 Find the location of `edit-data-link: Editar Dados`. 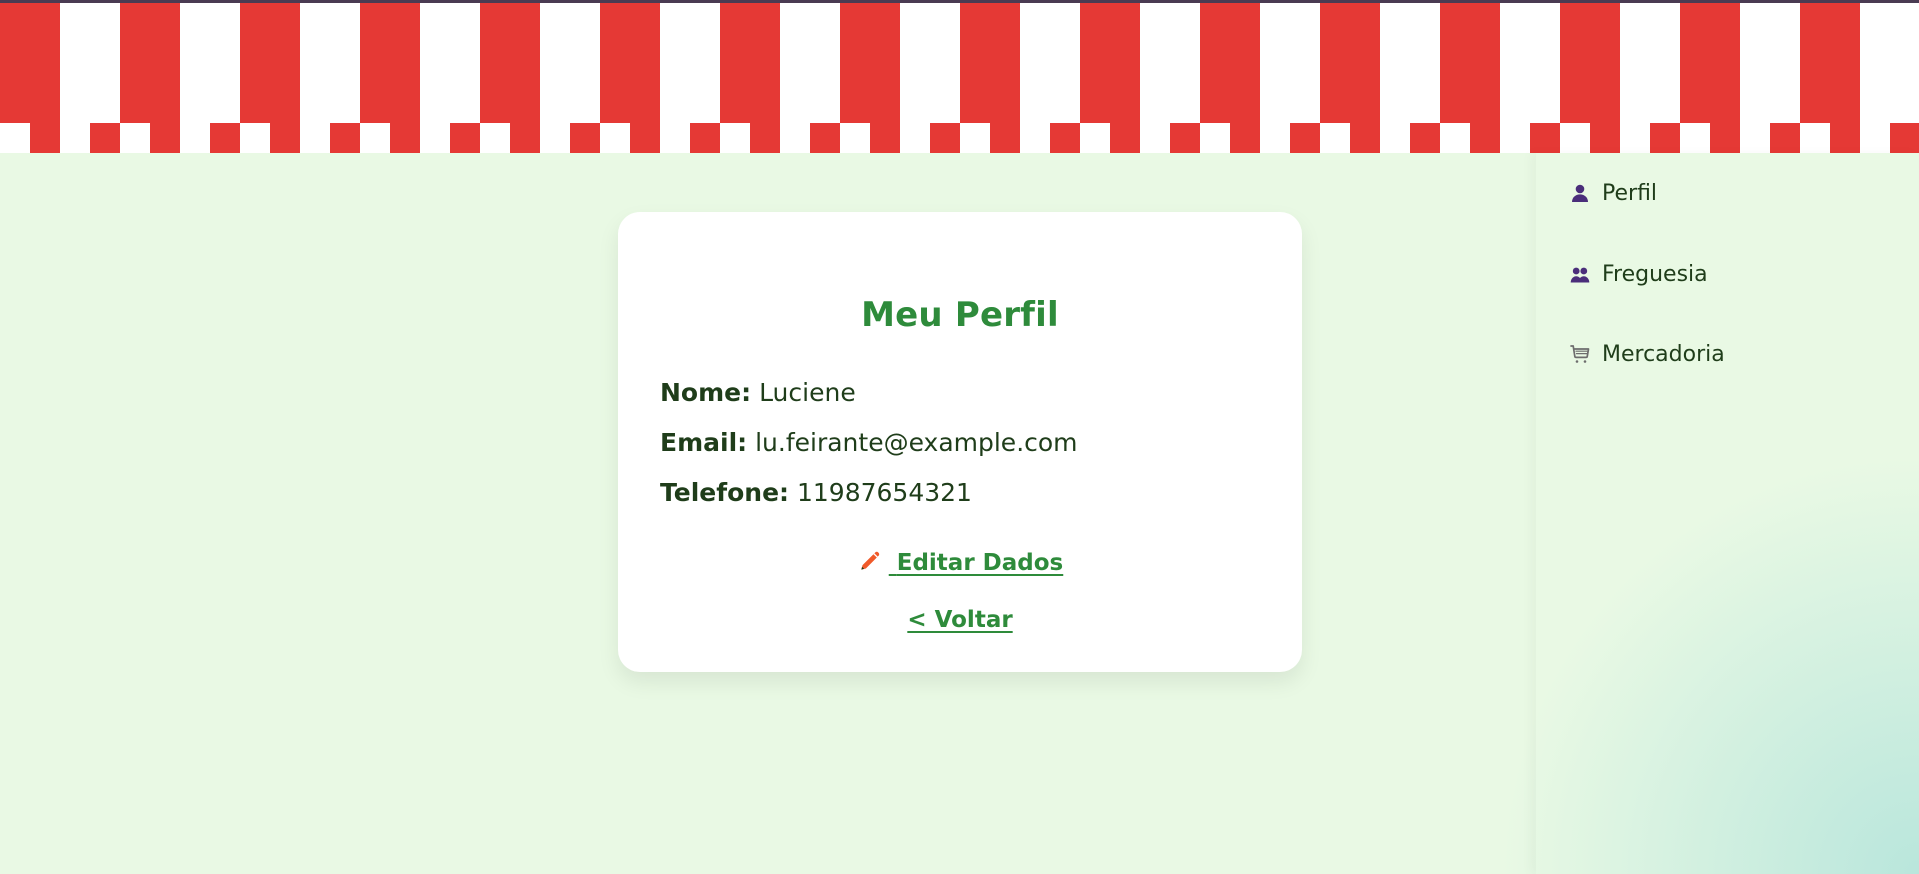

edit-data-link: Editar Dados is located at coordinates (960, 562).